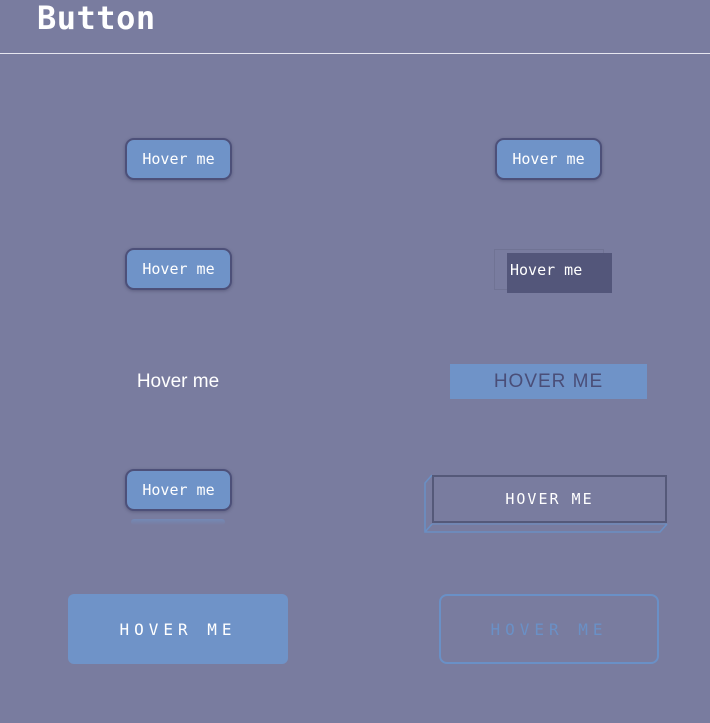  What do you see at coordinates (548, 159) in the screenshot?
I see `hover-button-2: Hover me` at bounding box center [548, 159].